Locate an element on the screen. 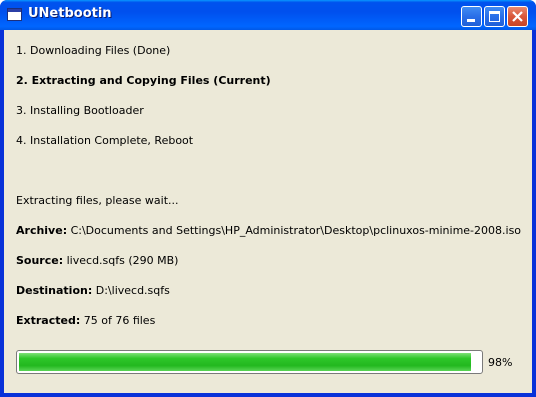  destination-row: Destination: D:\livecd.sqfs is located at coordinates (93, 290).